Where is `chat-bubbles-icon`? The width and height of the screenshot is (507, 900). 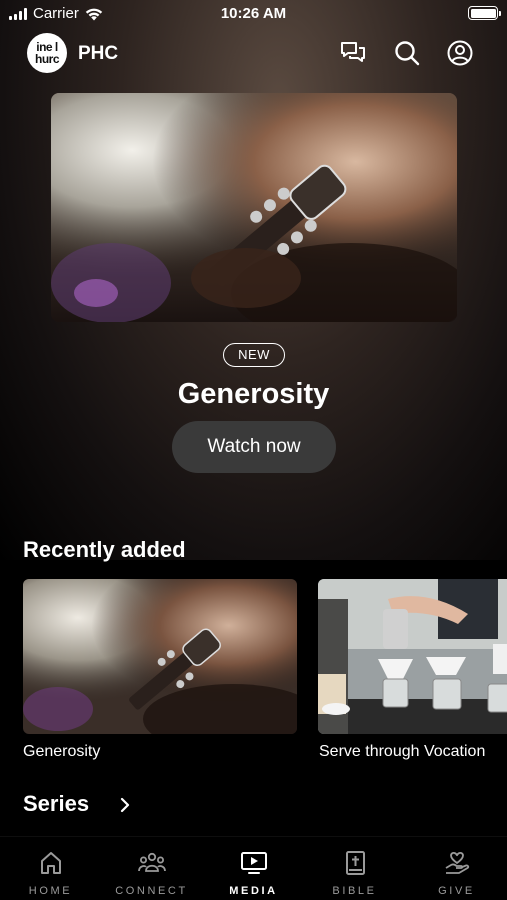
chat-bubbles-icon is located at coordinates (353, 53).